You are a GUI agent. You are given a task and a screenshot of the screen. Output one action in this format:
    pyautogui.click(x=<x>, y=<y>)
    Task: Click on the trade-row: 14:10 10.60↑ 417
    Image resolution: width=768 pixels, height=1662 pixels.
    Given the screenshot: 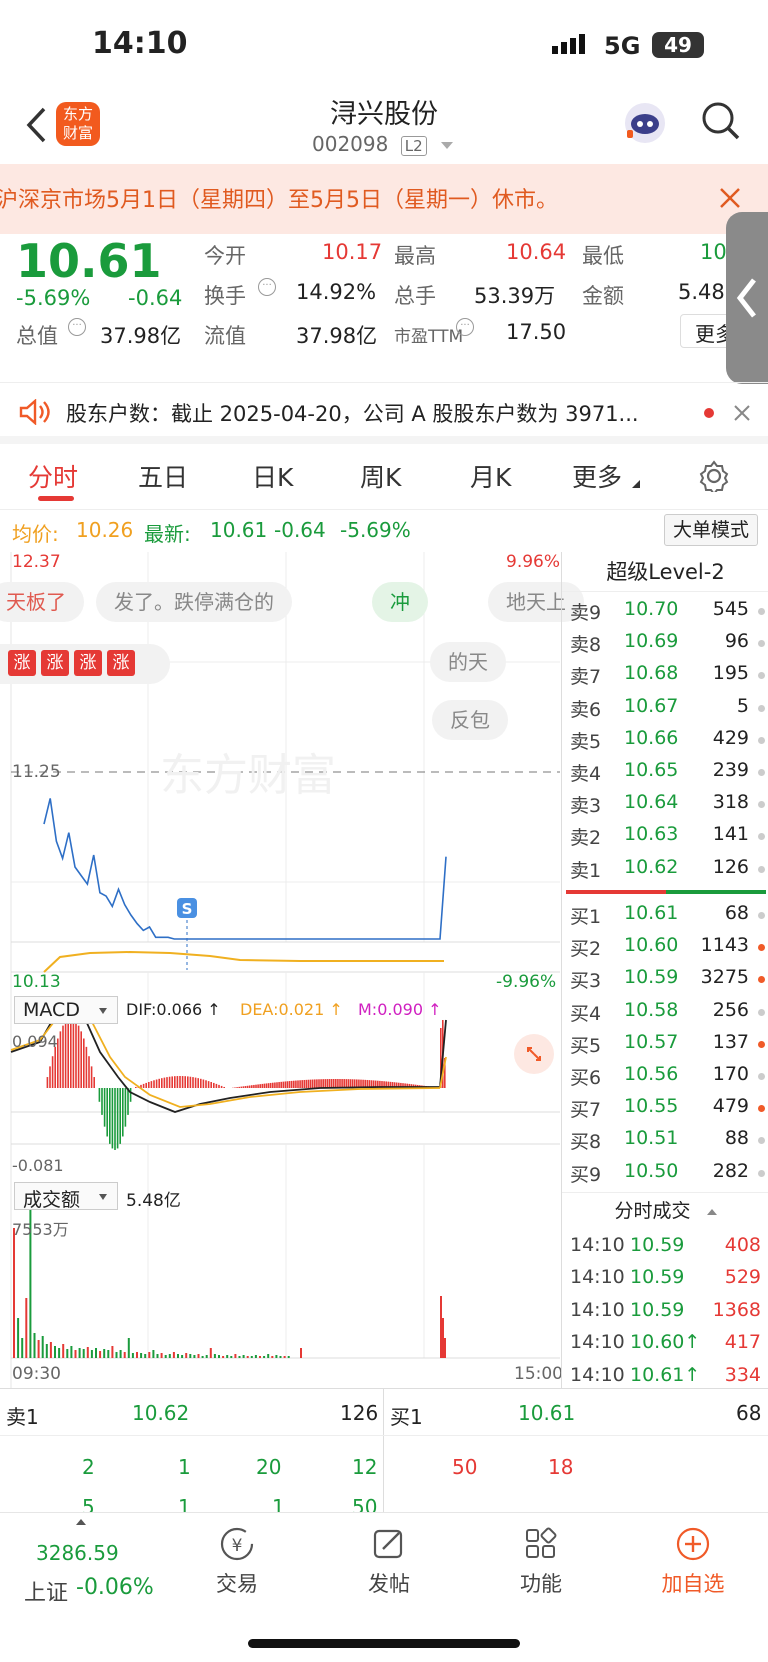 What is the action you would take?
    pyautogui.click(x=665, y=1344)
    